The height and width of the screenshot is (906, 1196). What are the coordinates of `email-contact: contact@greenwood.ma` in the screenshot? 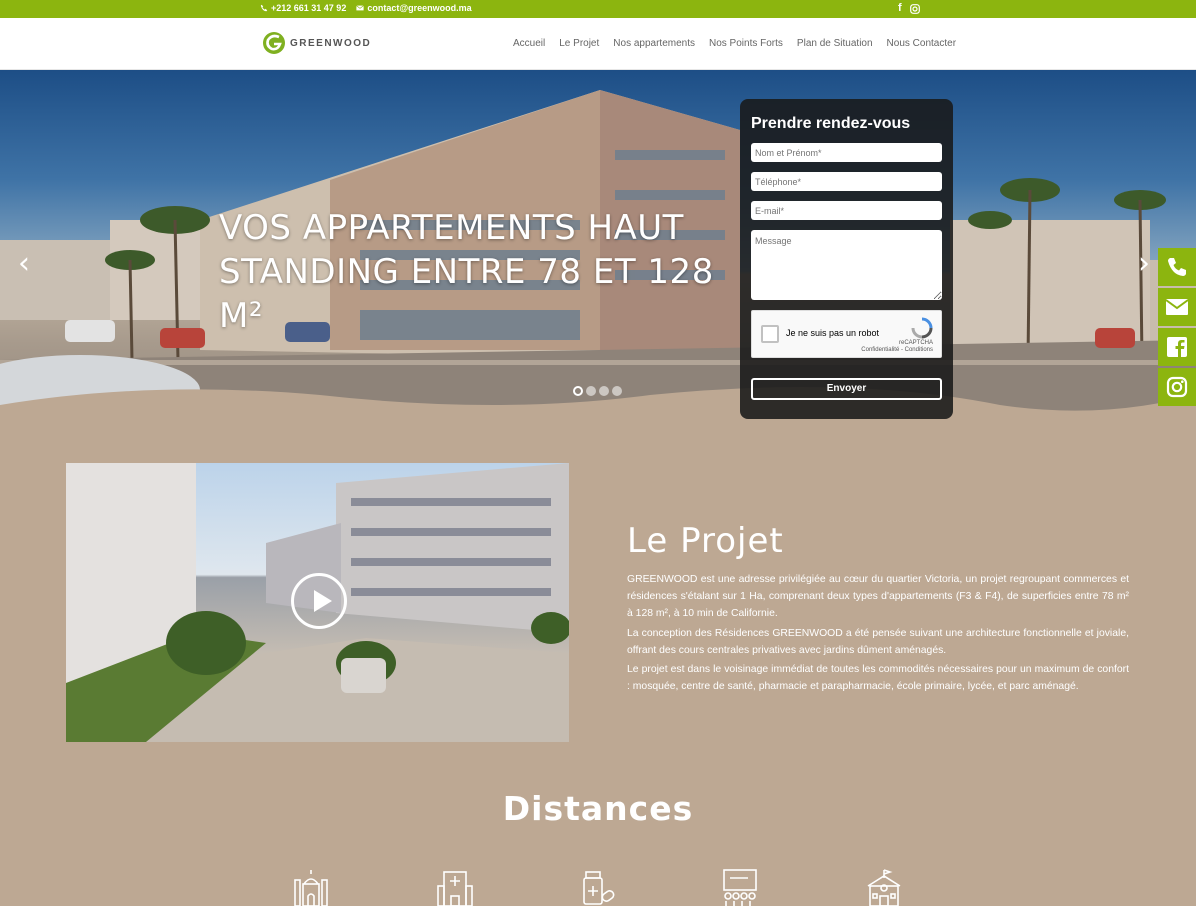 It's located at (414, 8).